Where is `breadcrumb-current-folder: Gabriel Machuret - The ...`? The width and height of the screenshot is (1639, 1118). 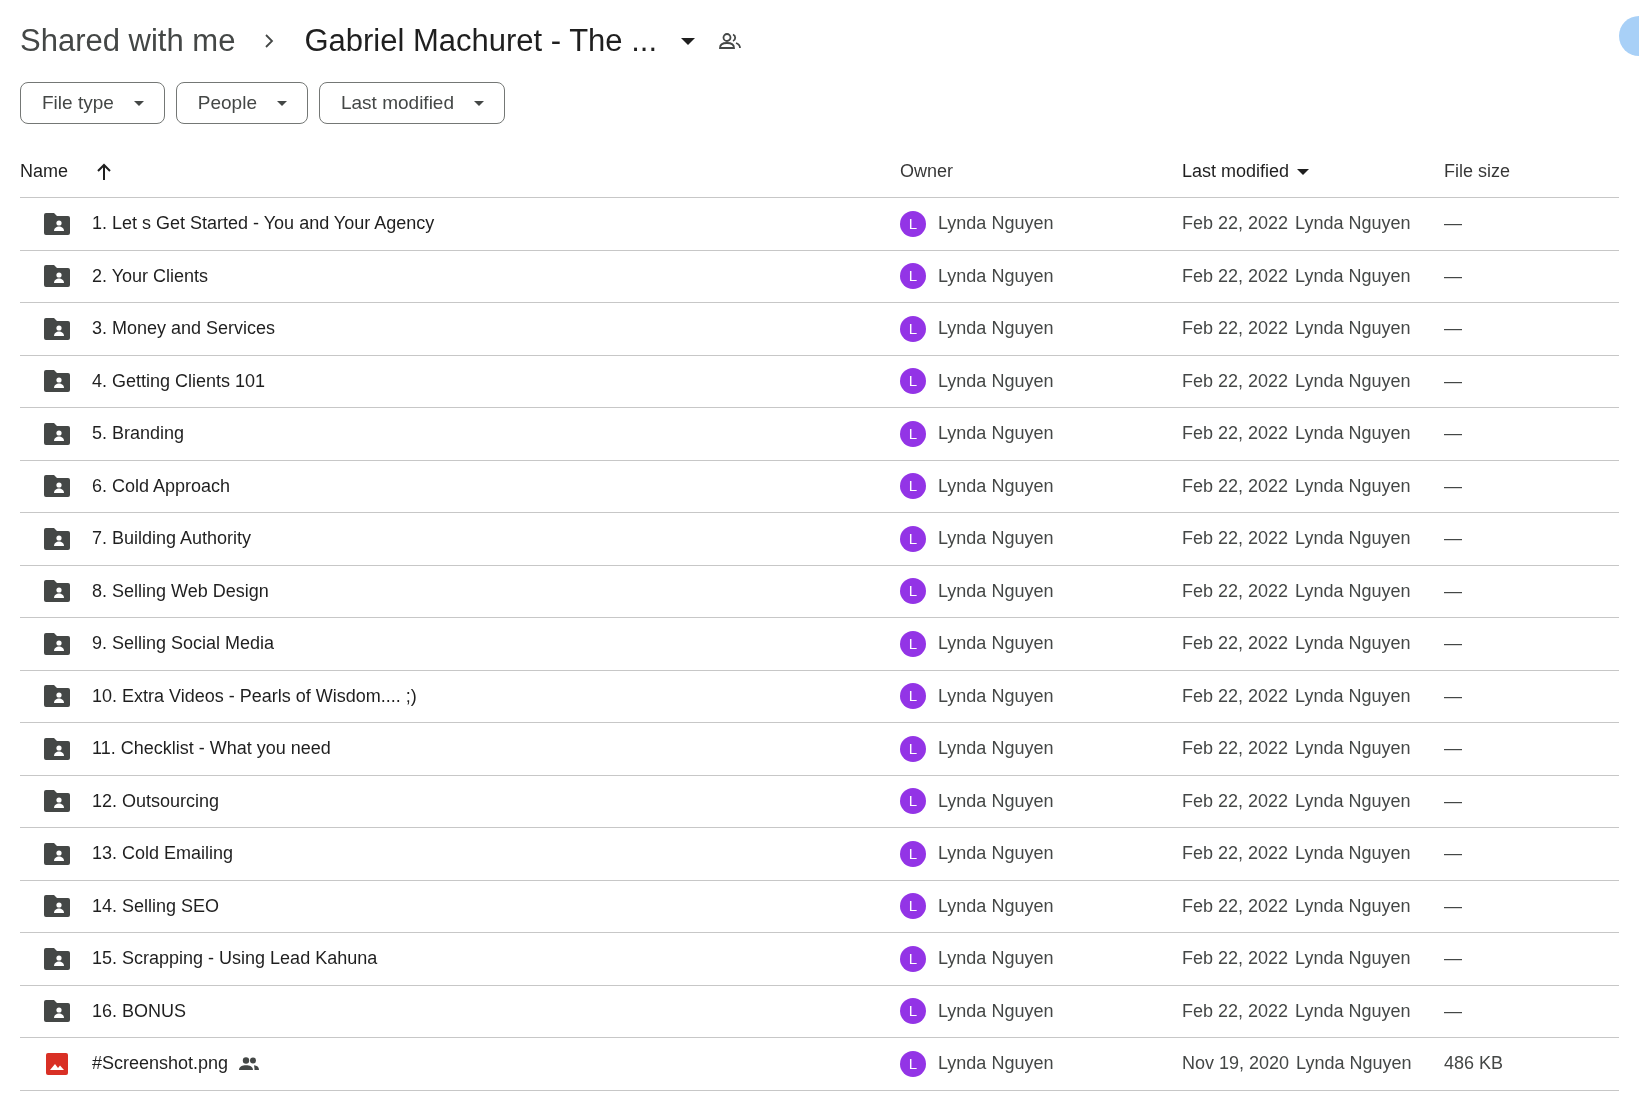
breadcrumb-current-folder: Gabriel Machuret - The ... is located at coordinates (499, 41).